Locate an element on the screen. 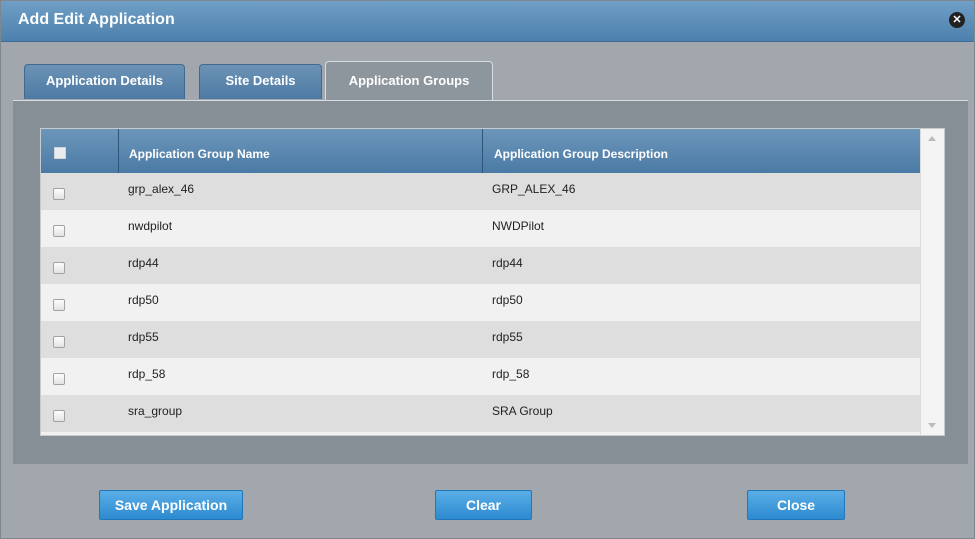  tab-application-details: Application Details is located at coordinates (104, 81).